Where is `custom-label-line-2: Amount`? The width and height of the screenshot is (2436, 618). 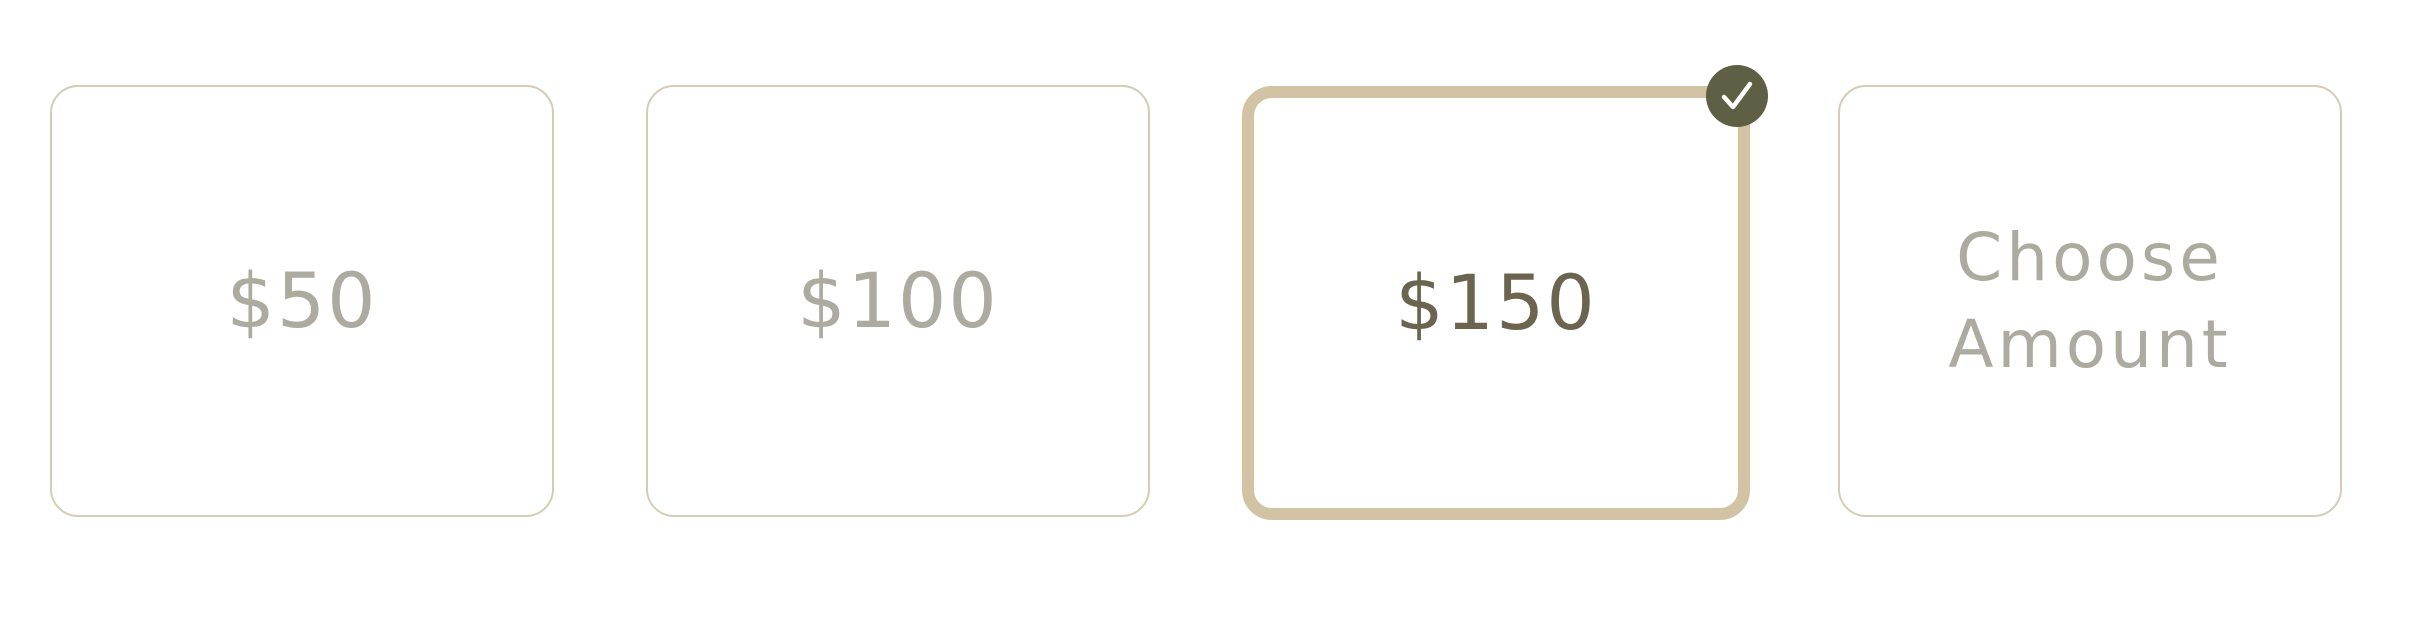 custom-label-line-2: Amount is located at coordinates (2090, 344).